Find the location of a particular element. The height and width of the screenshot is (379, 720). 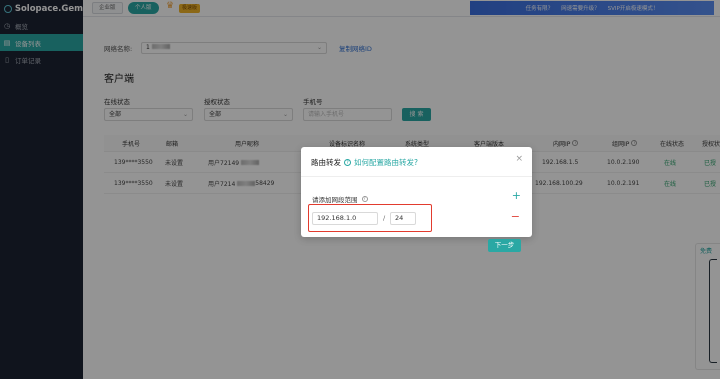

range-label: 请添加网段范围? is located at coordinates (340, 199).